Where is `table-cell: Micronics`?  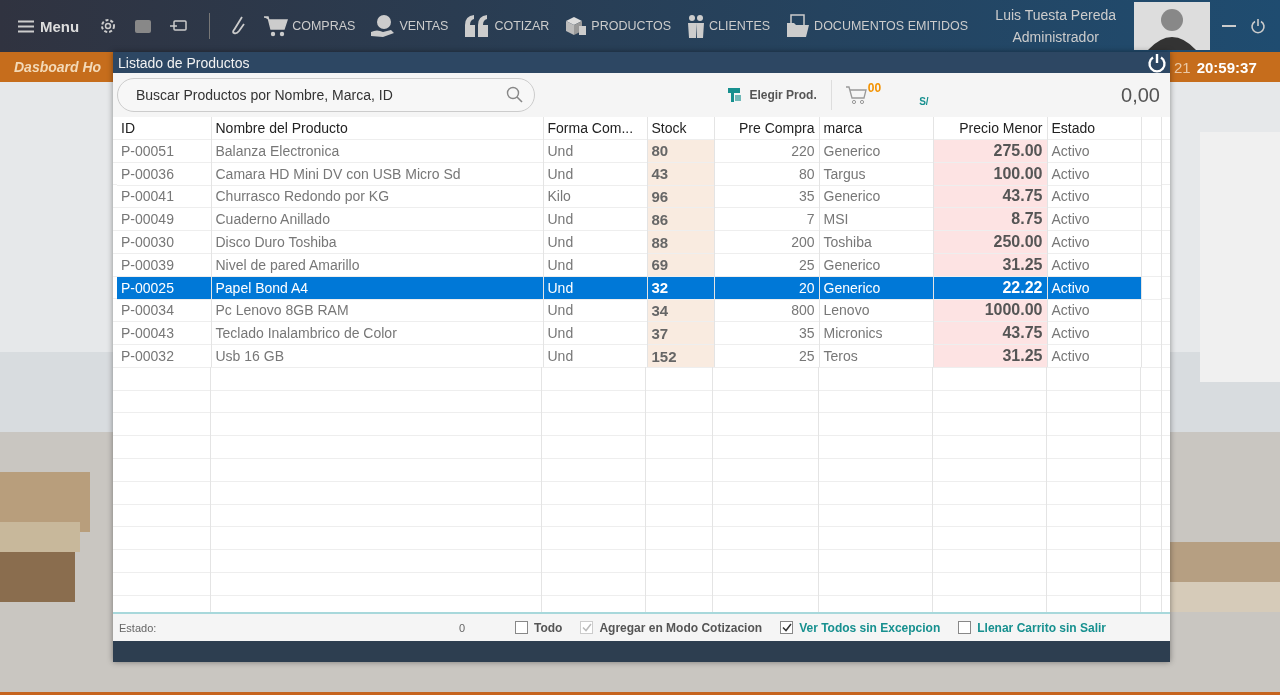 table-cell: Micronics is located at coordinates (876, 333).